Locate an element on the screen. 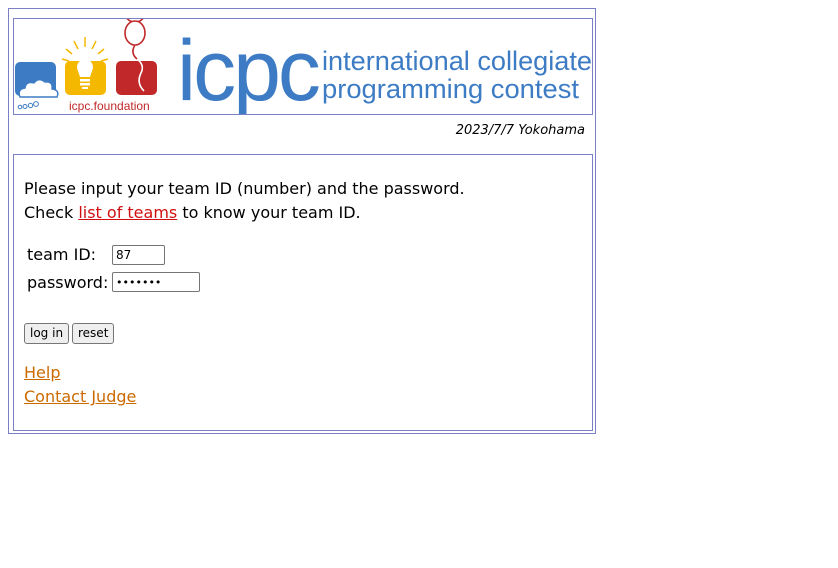 Image resolution: width=838 pixels, height=568 pixels. team-id-input is located at coordinates (138, 255).